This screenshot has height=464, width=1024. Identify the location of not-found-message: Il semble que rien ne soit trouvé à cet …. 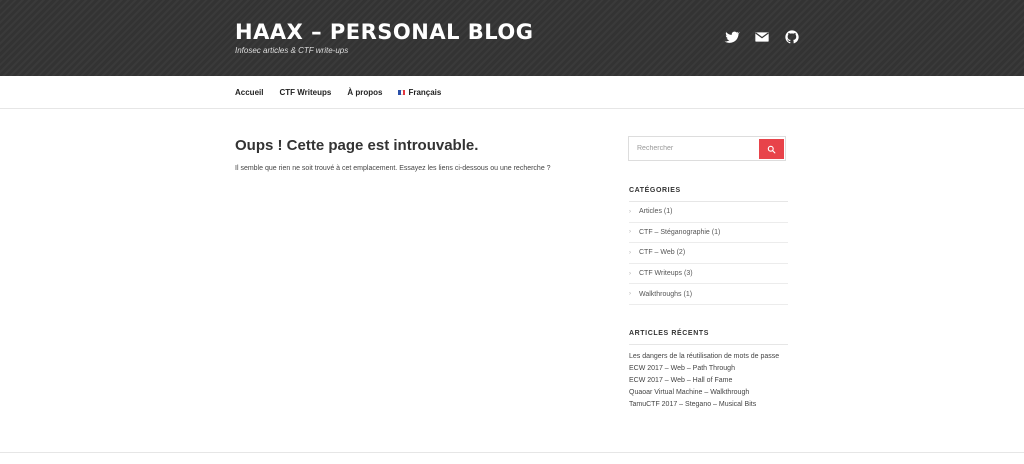
(393, 168).